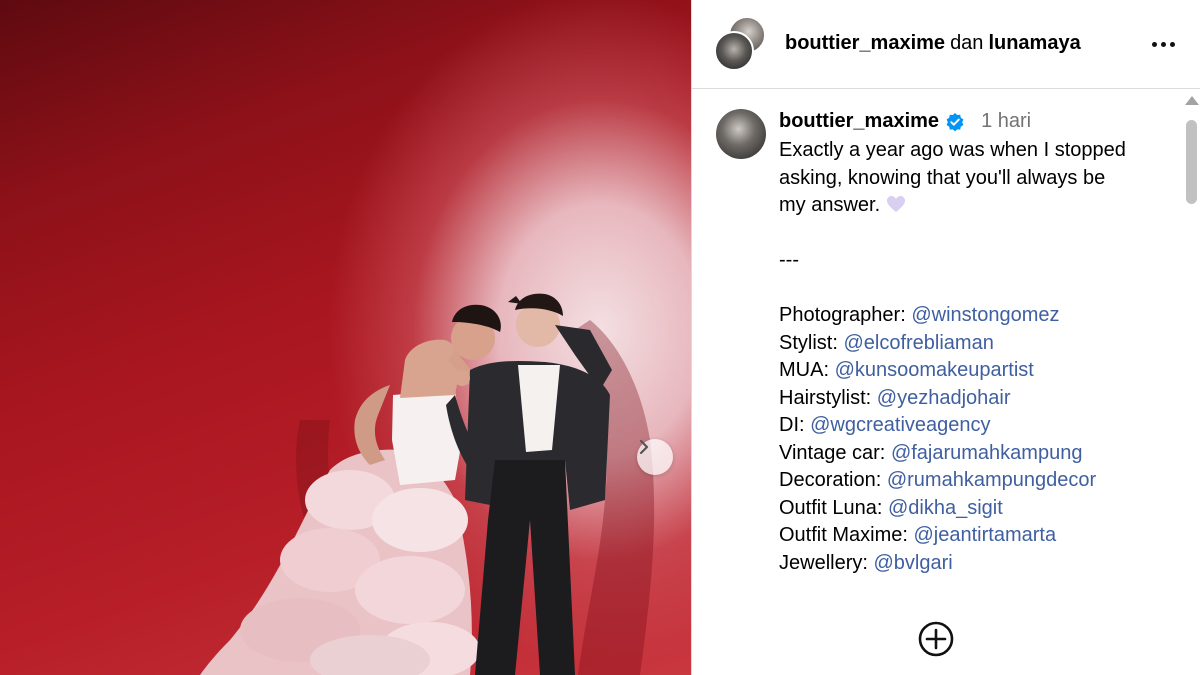 The image size is (1200, 675). I want to click on caption-line: asking, knowing that you'll always be, so click(942, 177).